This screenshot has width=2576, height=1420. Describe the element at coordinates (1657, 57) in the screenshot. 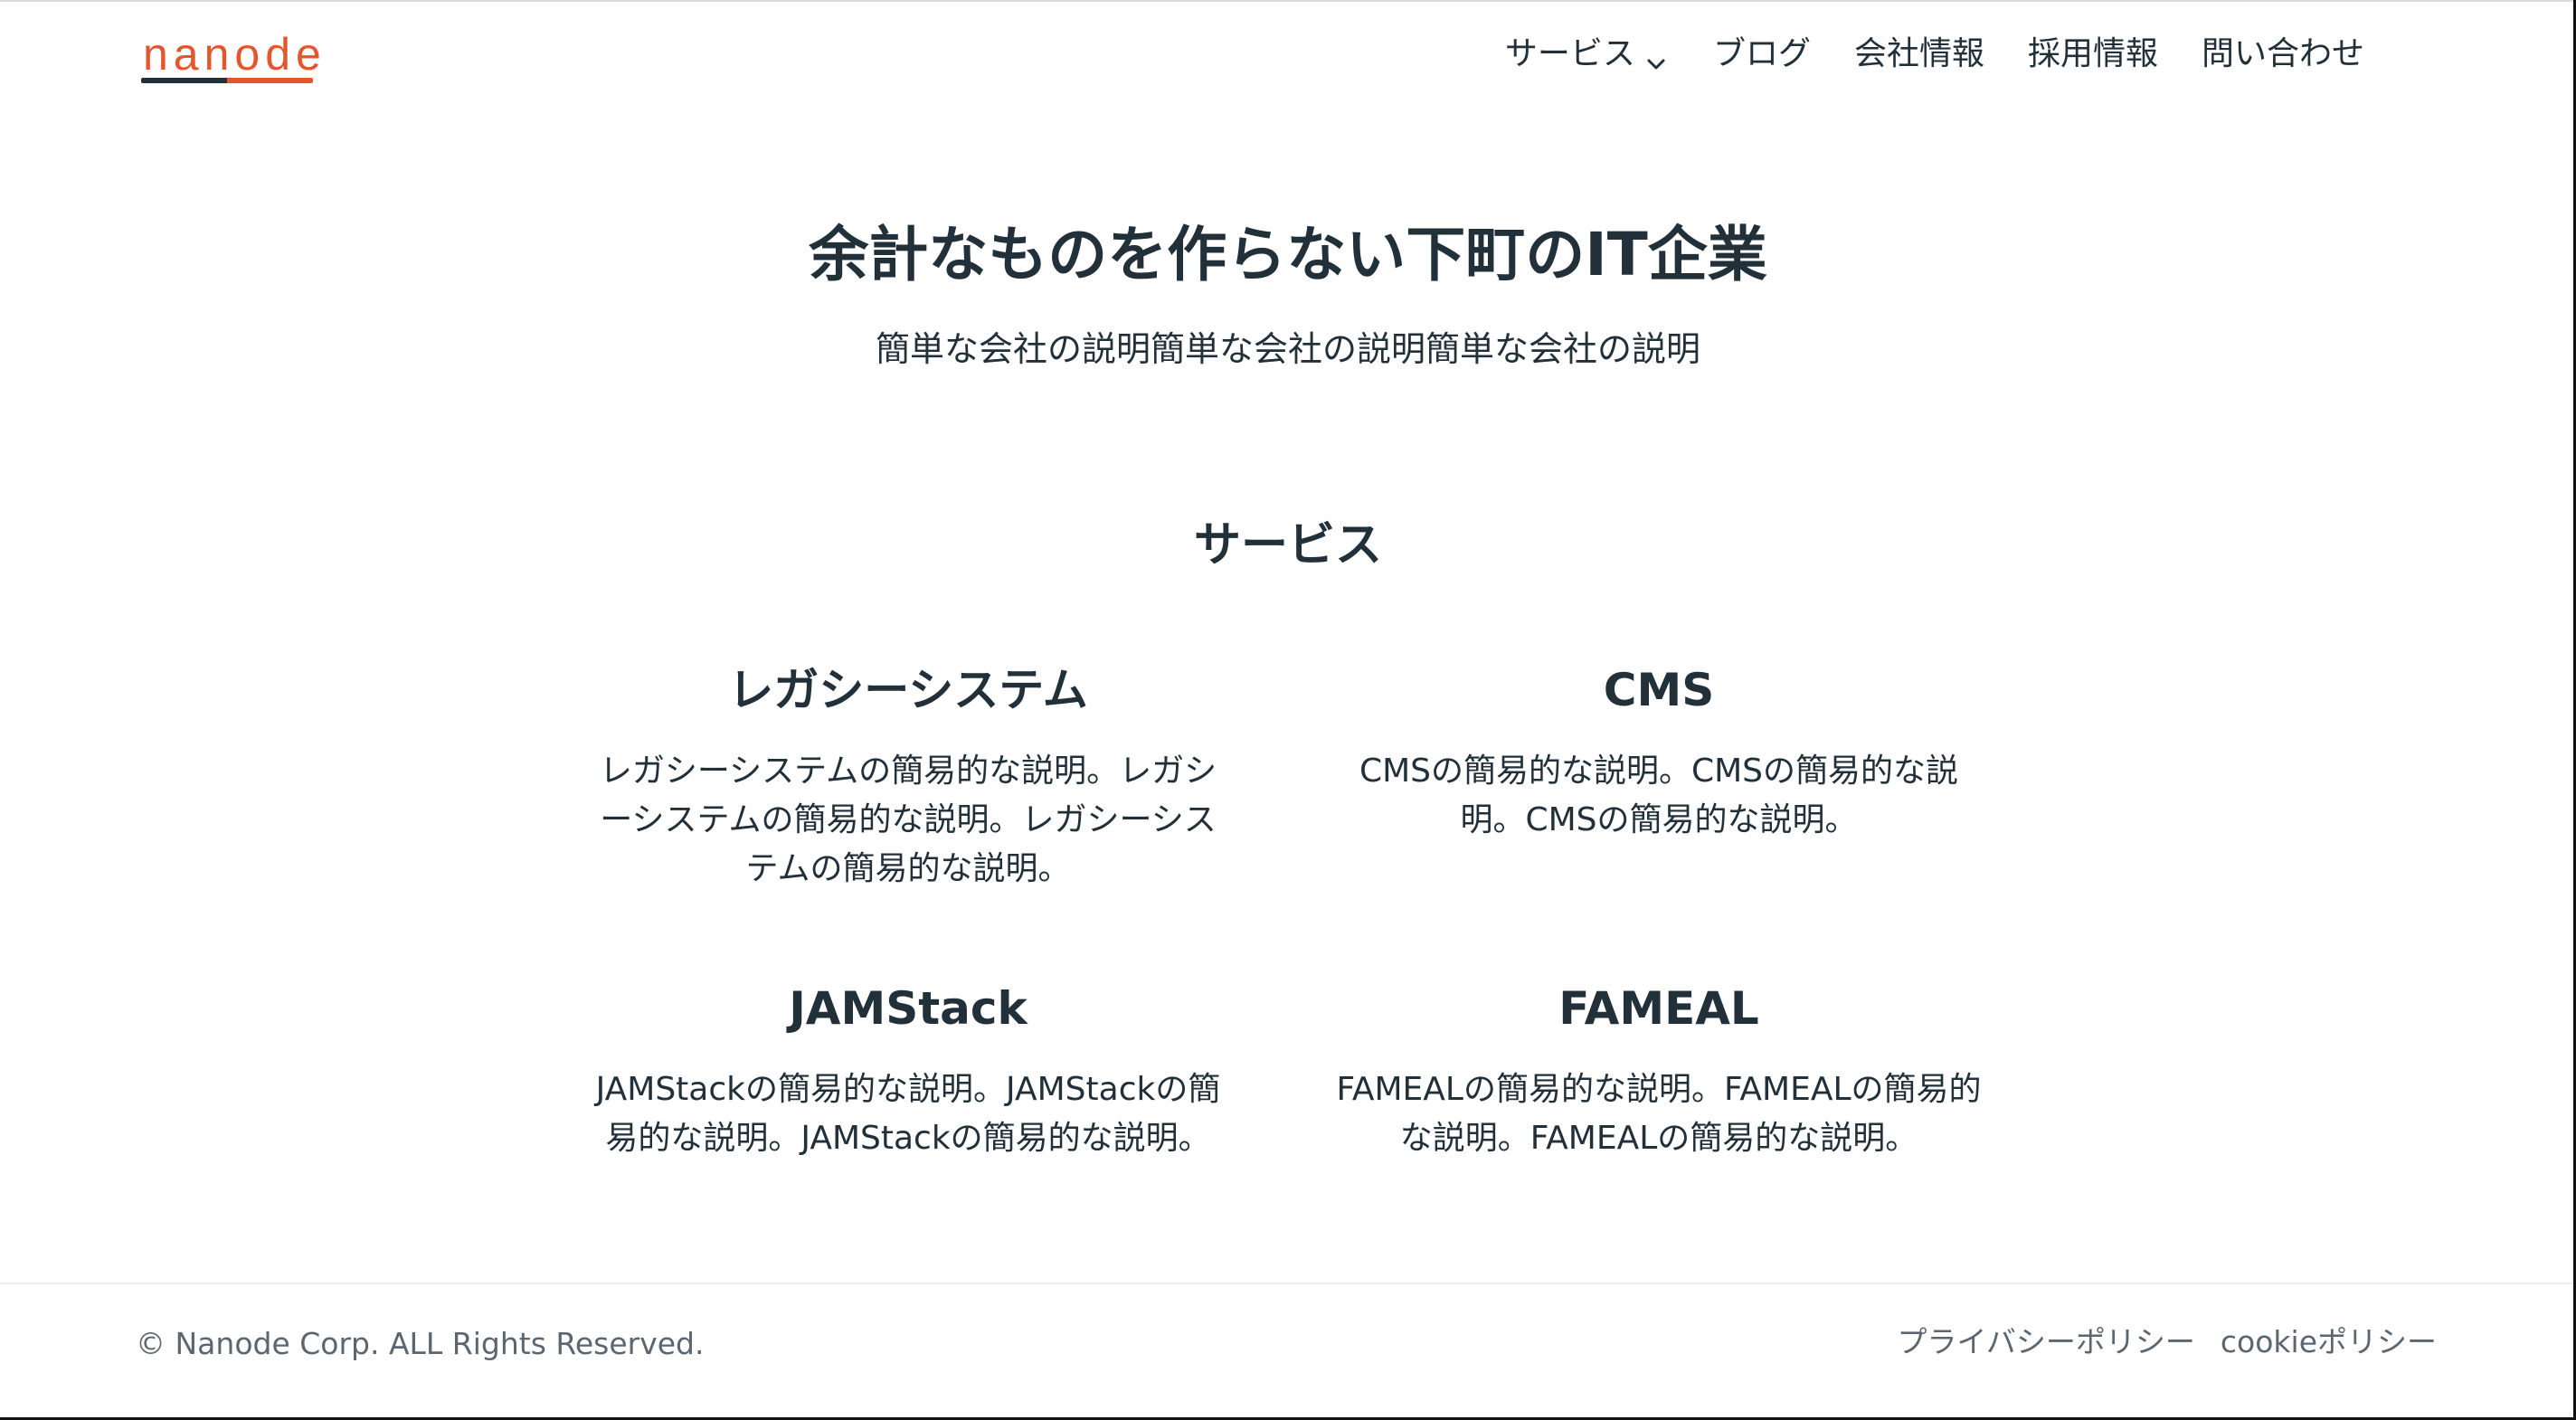

I see `chevron-down-icon` at that location.